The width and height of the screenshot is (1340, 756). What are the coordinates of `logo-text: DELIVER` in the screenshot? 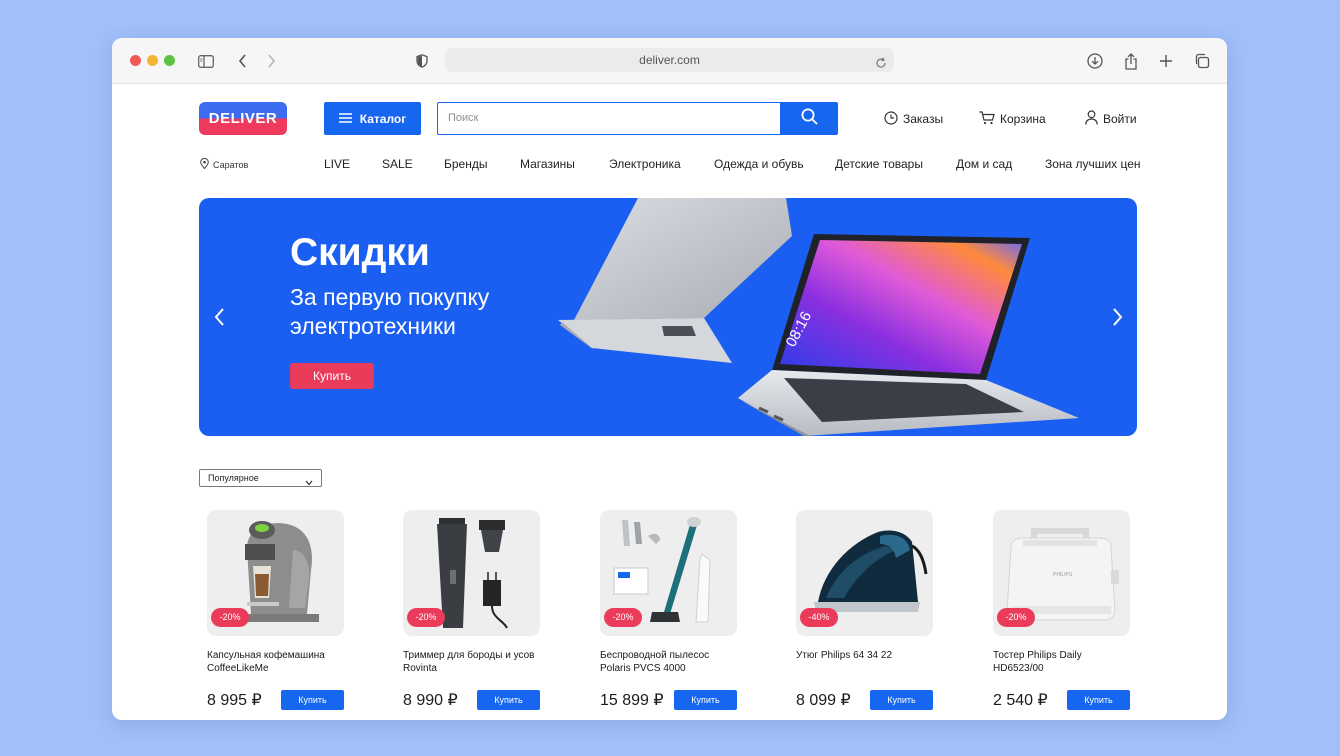 It's located at (243, 118).